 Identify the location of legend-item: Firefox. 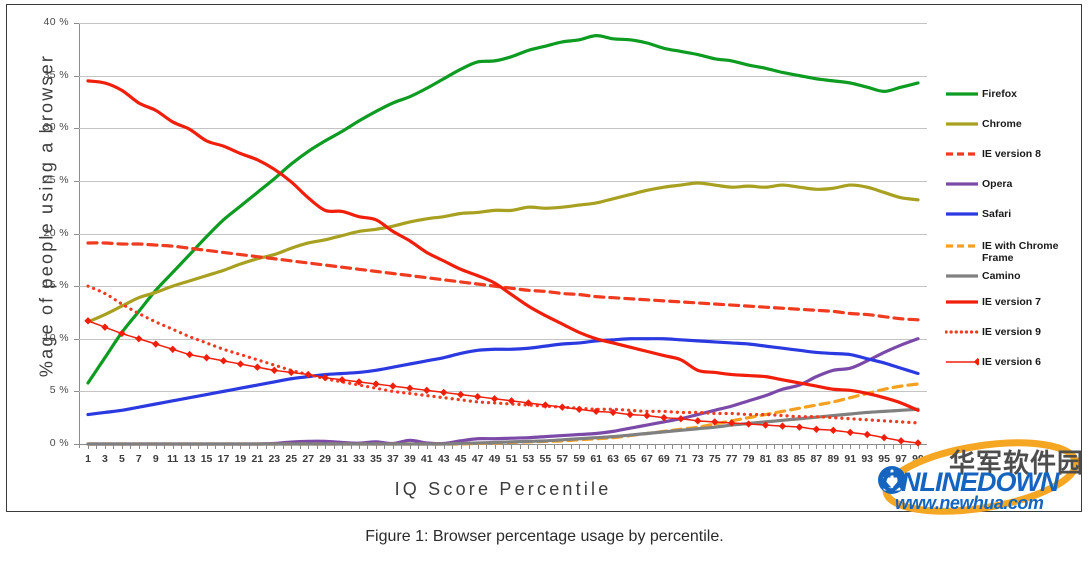
(981, 94).